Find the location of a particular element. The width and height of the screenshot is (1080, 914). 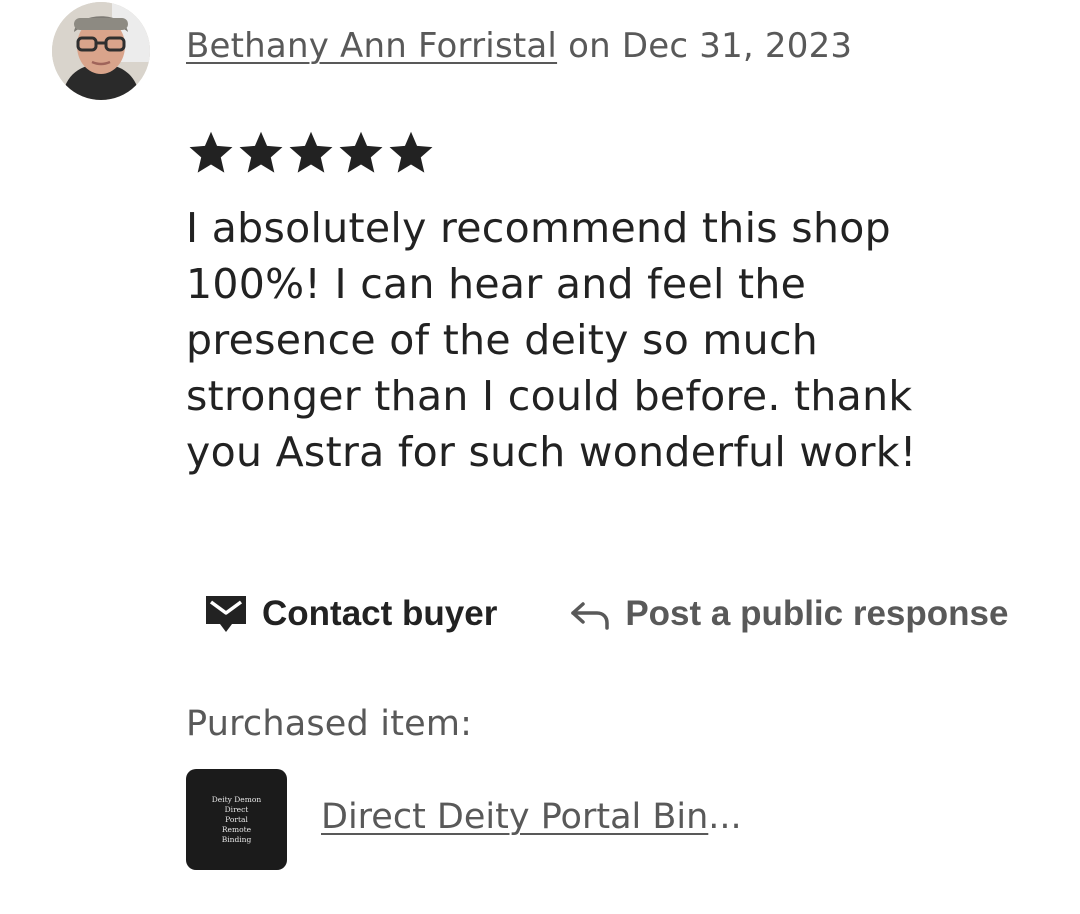

star-rating is located at coordinates (311, 153).